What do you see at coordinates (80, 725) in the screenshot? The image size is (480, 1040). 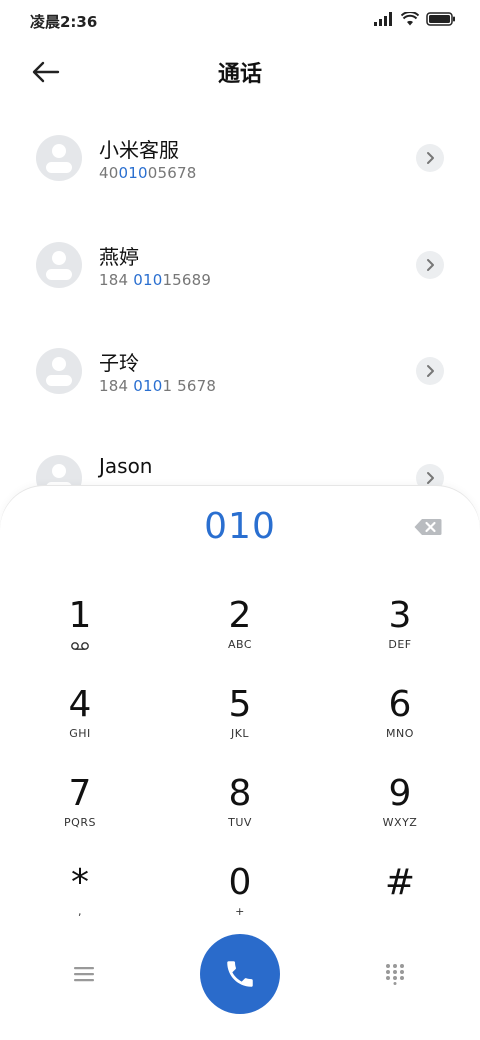 I see `key-4: 4 GHI` at bounding box center [80, 725].